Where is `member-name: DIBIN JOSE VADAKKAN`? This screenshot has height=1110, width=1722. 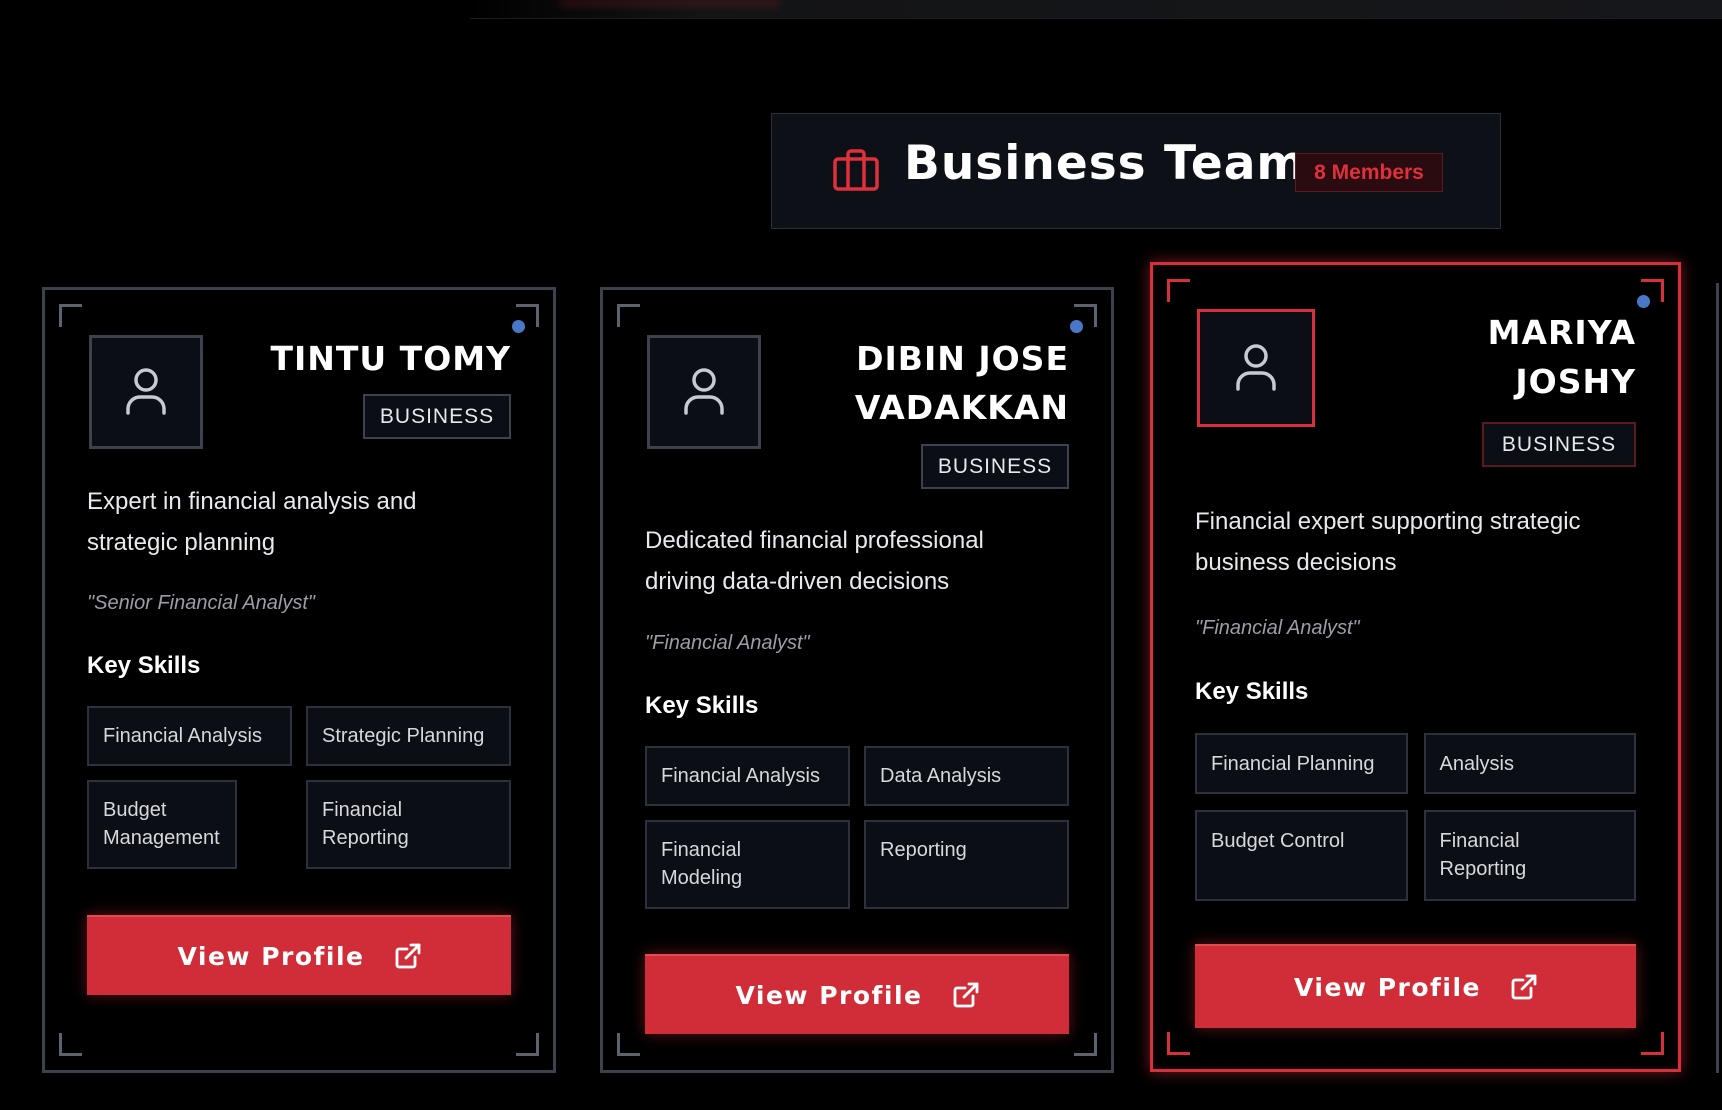 member-name: DIBIN JOSE VADAKKAN is located at coordinates (962, 383).